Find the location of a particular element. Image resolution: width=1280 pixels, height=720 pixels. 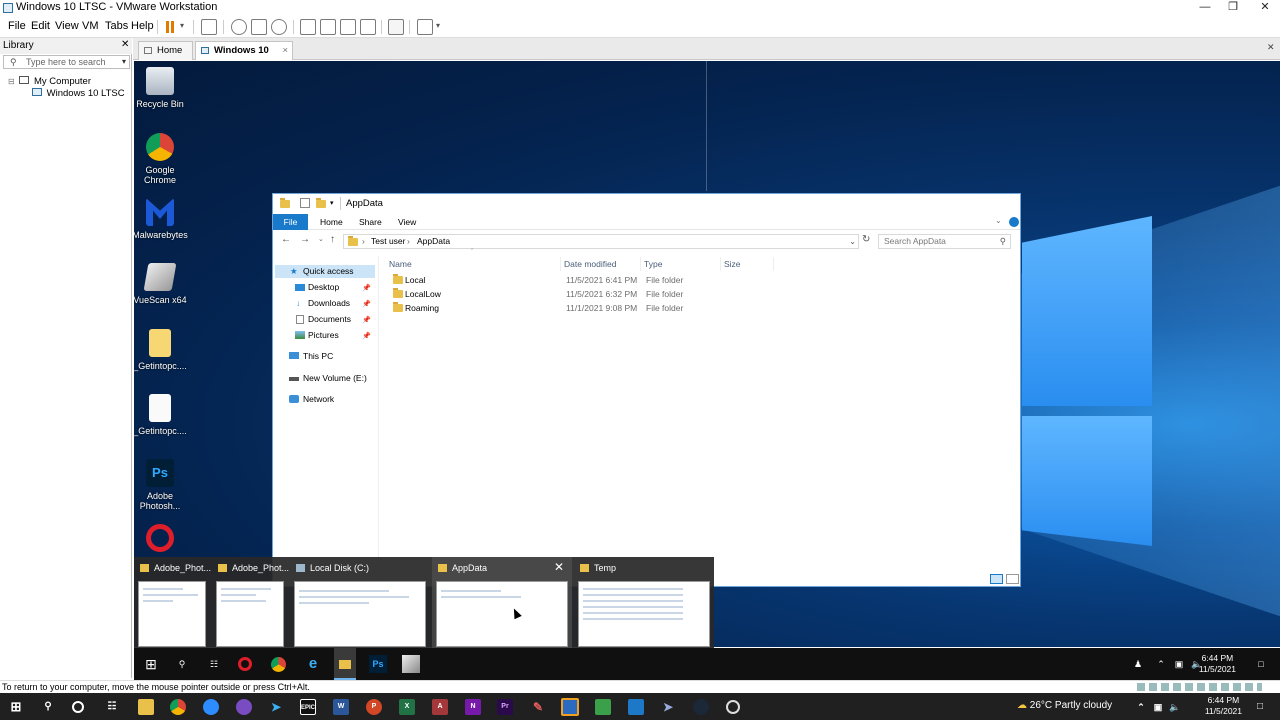

revert-snapshot-icon is located at coordinates (259, 27).